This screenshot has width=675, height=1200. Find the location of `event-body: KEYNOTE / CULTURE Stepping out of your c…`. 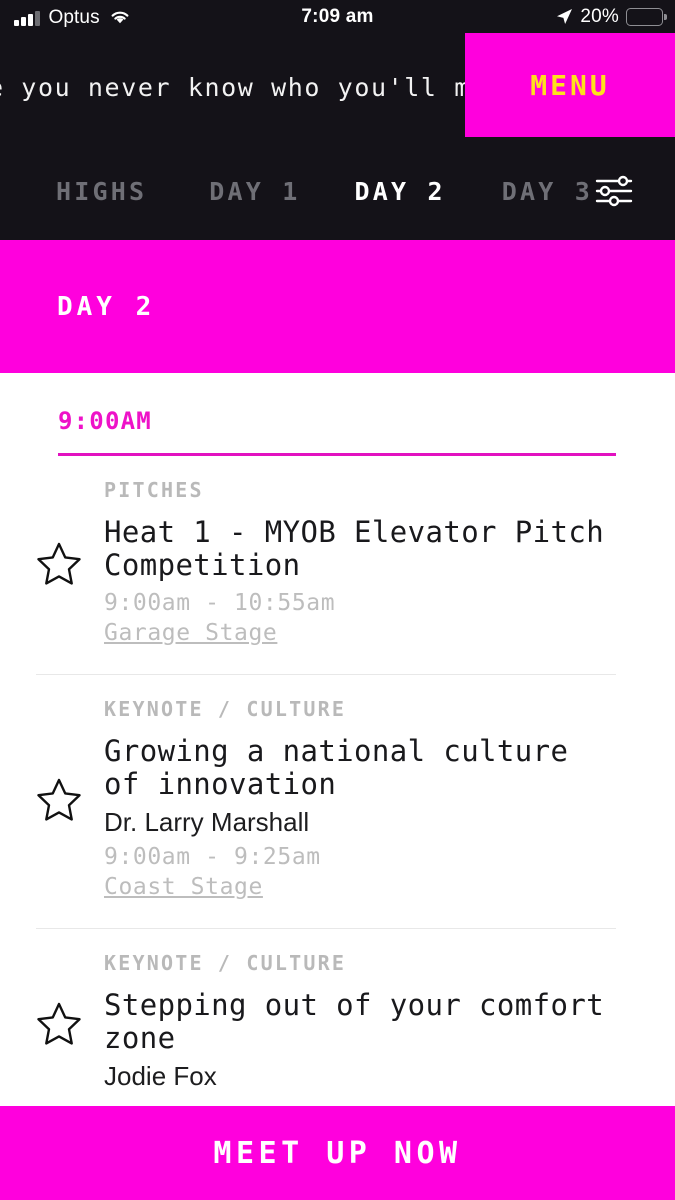

event-body: KEYNOTE / CULTURE Stepping out of your c… is located at coordinates (360, 1023).